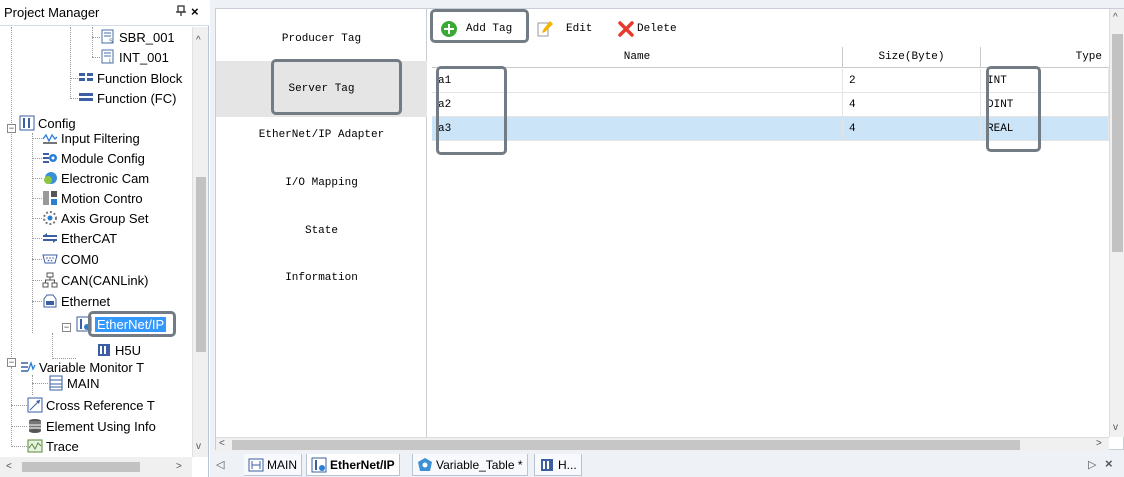  I want to click on delete-icon, so click(626, 29).